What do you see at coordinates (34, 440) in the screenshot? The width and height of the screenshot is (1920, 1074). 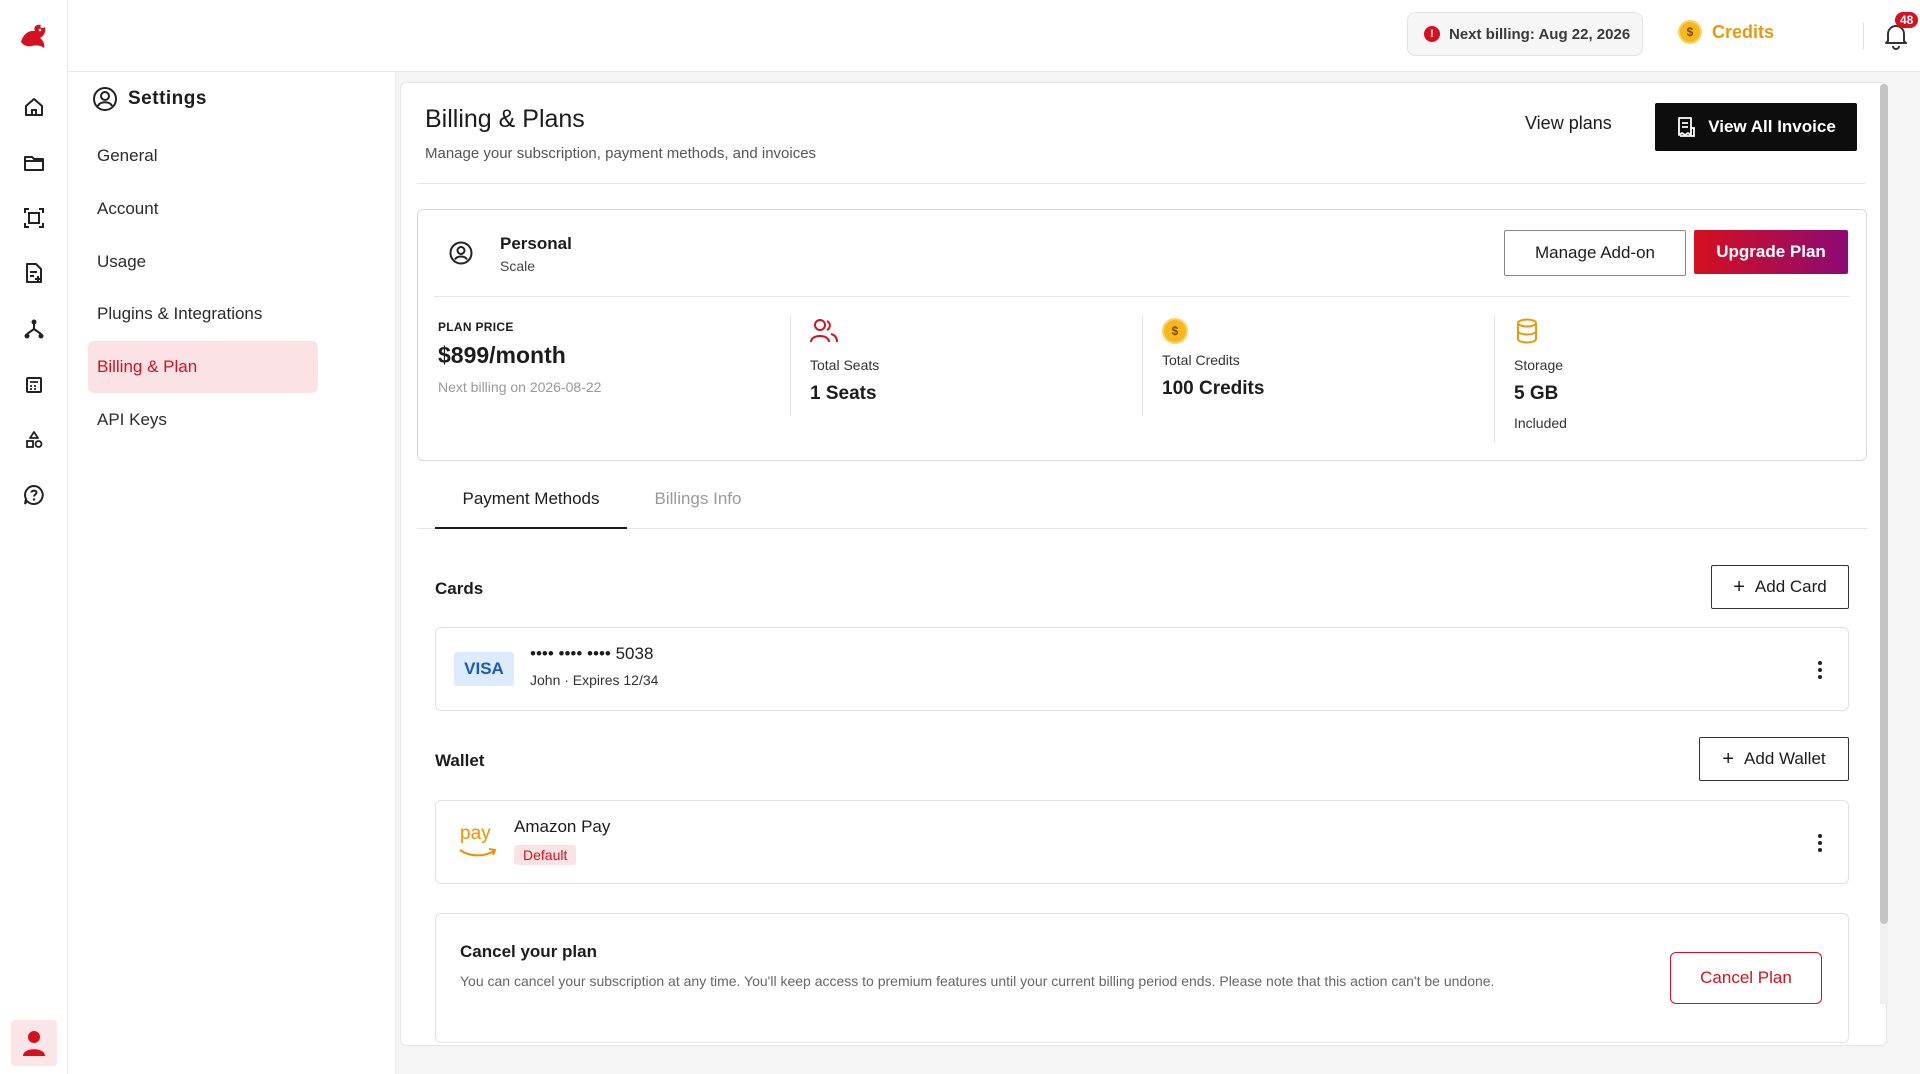 I see `shapes-icon` at bounding box center [34, 440].